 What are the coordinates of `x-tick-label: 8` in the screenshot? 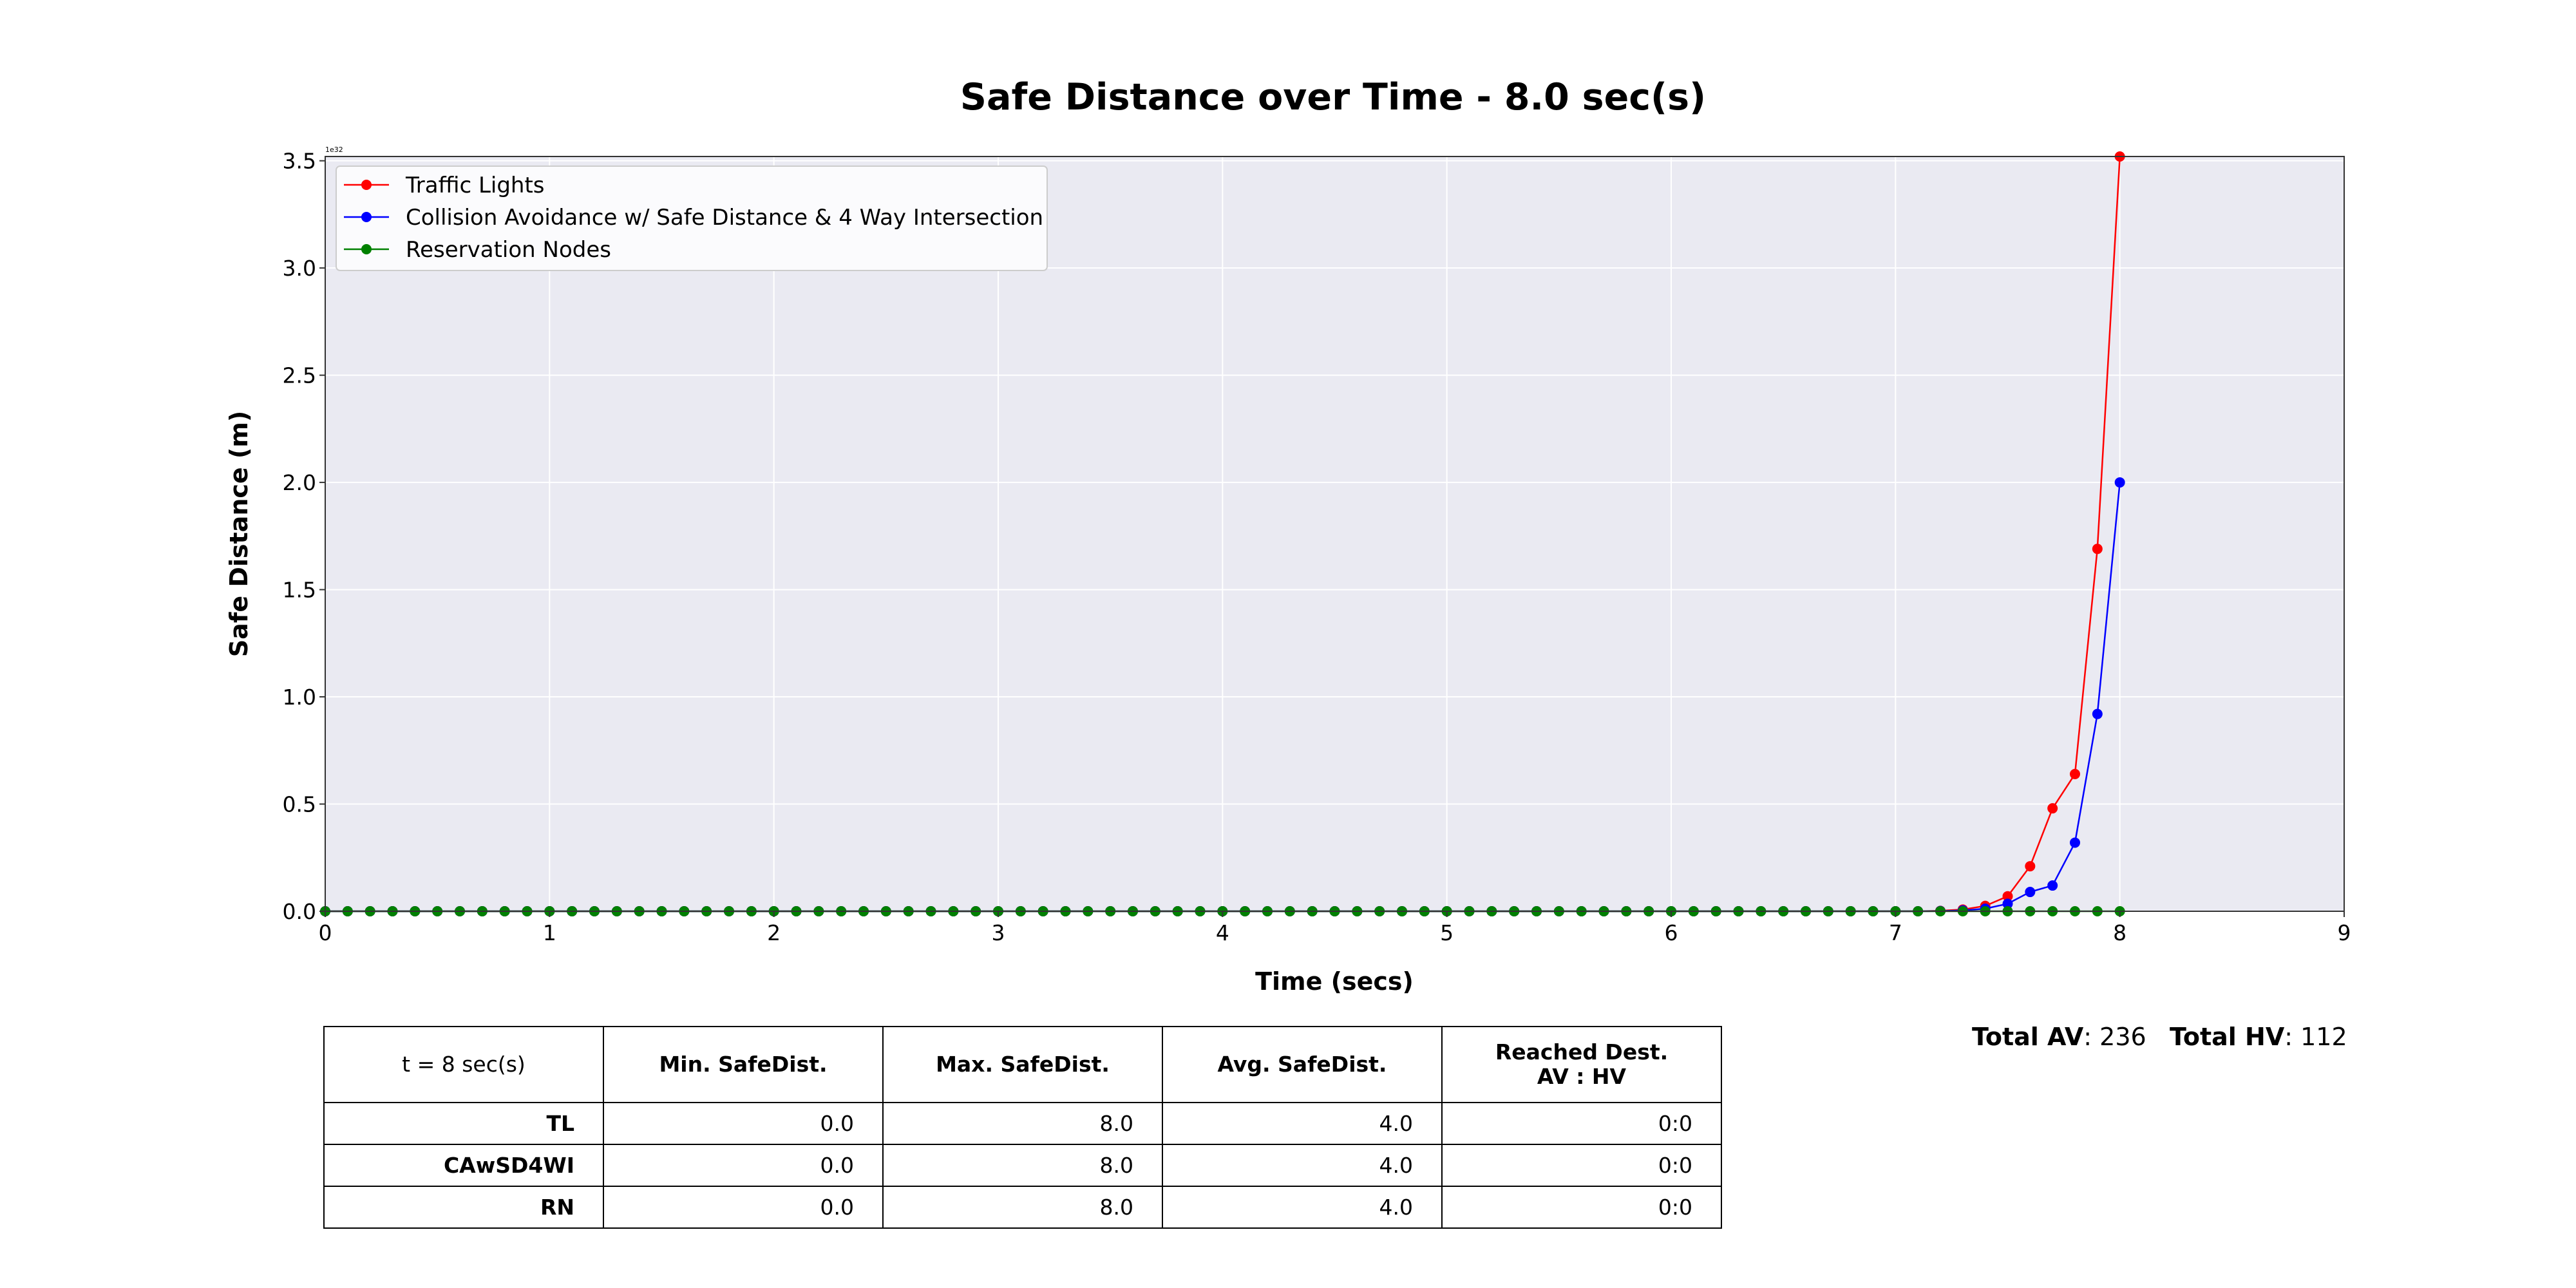 It's located at (2119, 933).